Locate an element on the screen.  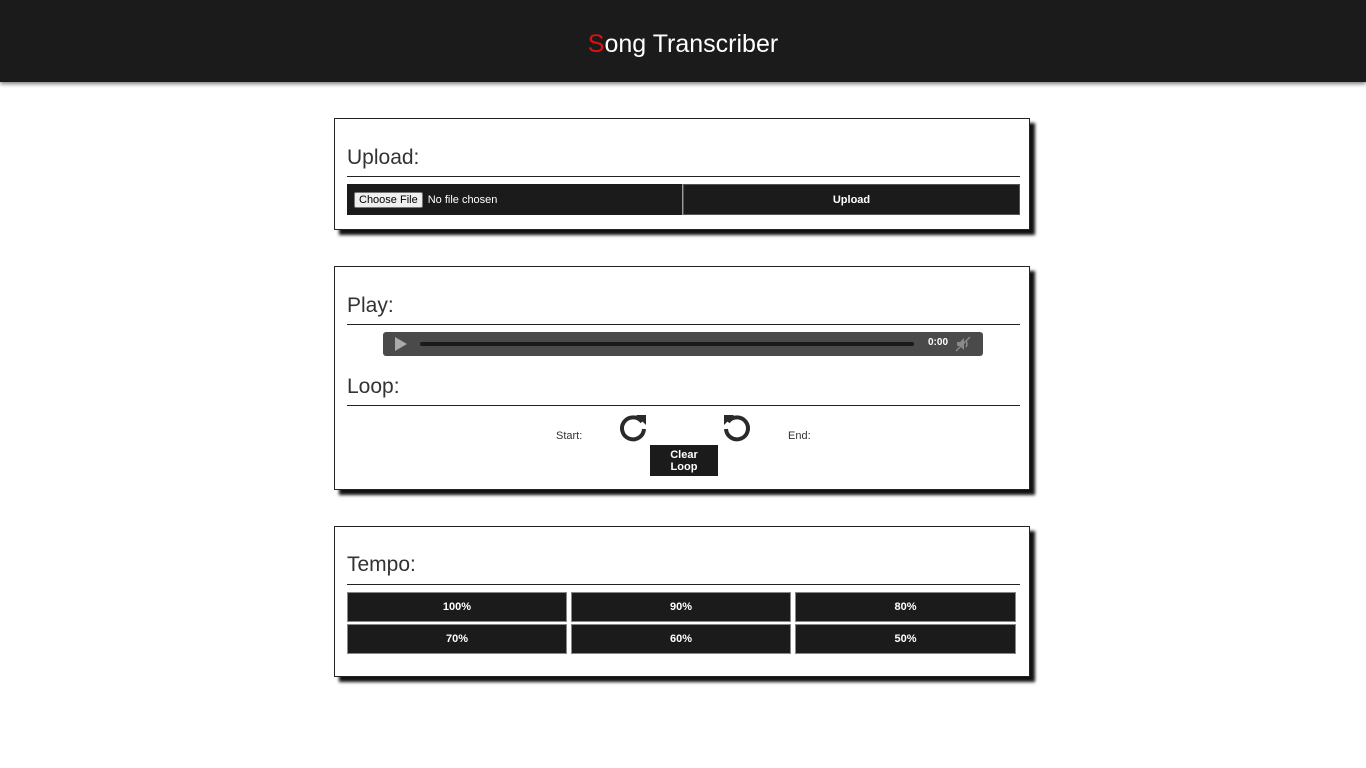
app-header: Song Transcriber is located at coordinates (683, 41).